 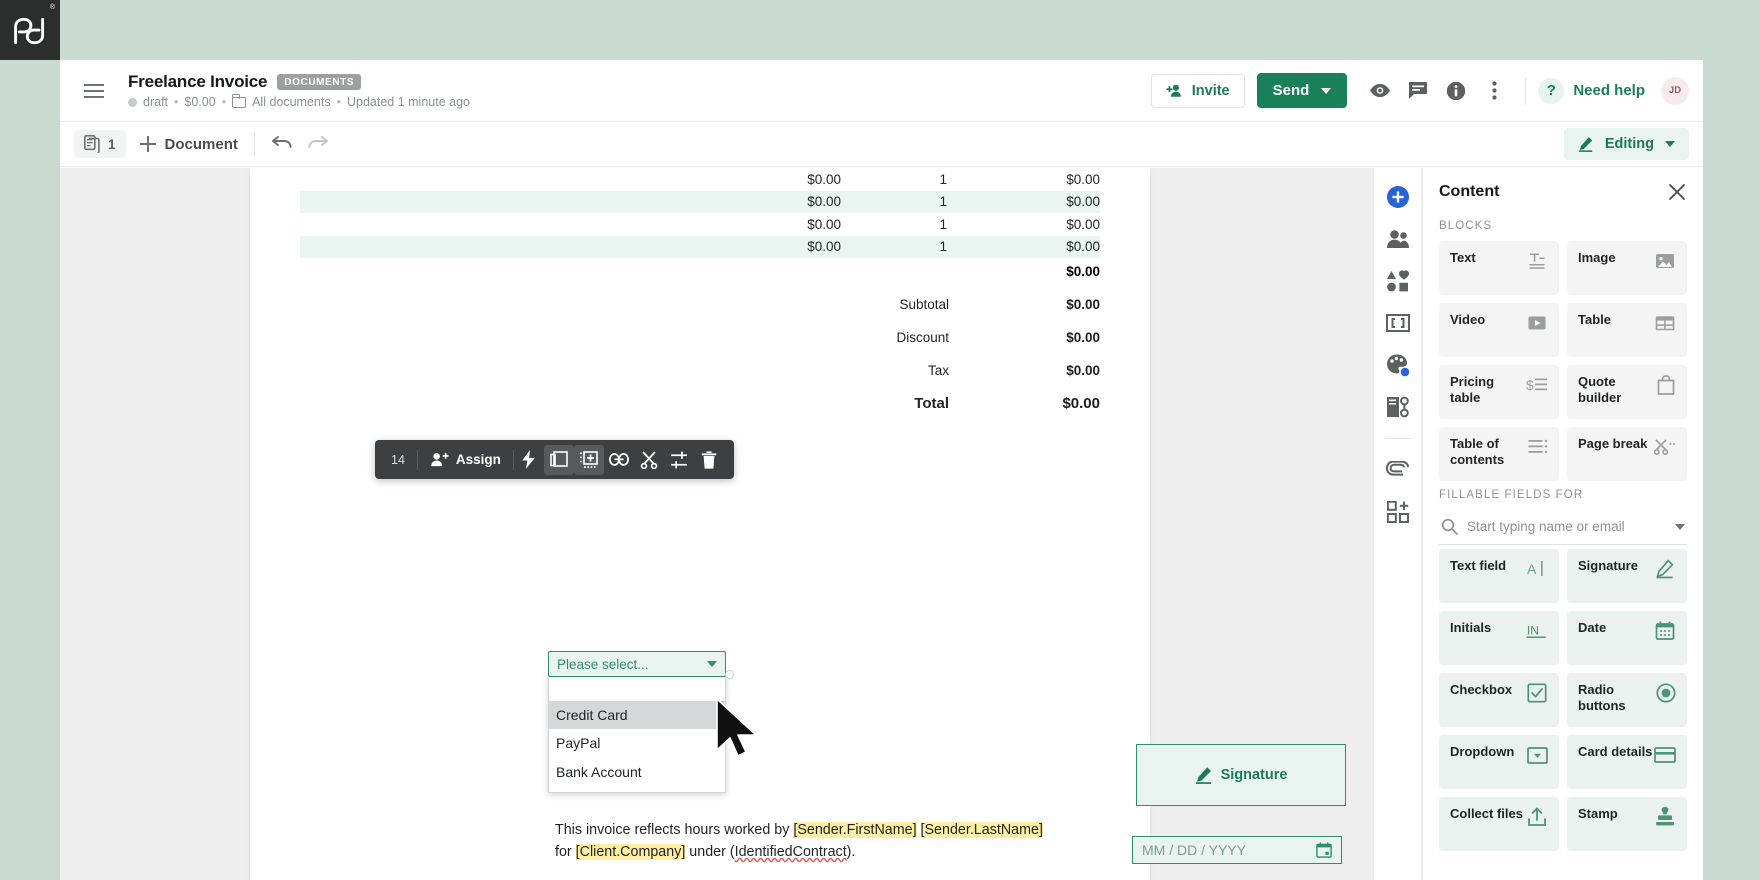 What do you see at coordinates (1241, 775) in the screenshot?
I see `signature-field: Signature` at bounding box center [1241, 775].